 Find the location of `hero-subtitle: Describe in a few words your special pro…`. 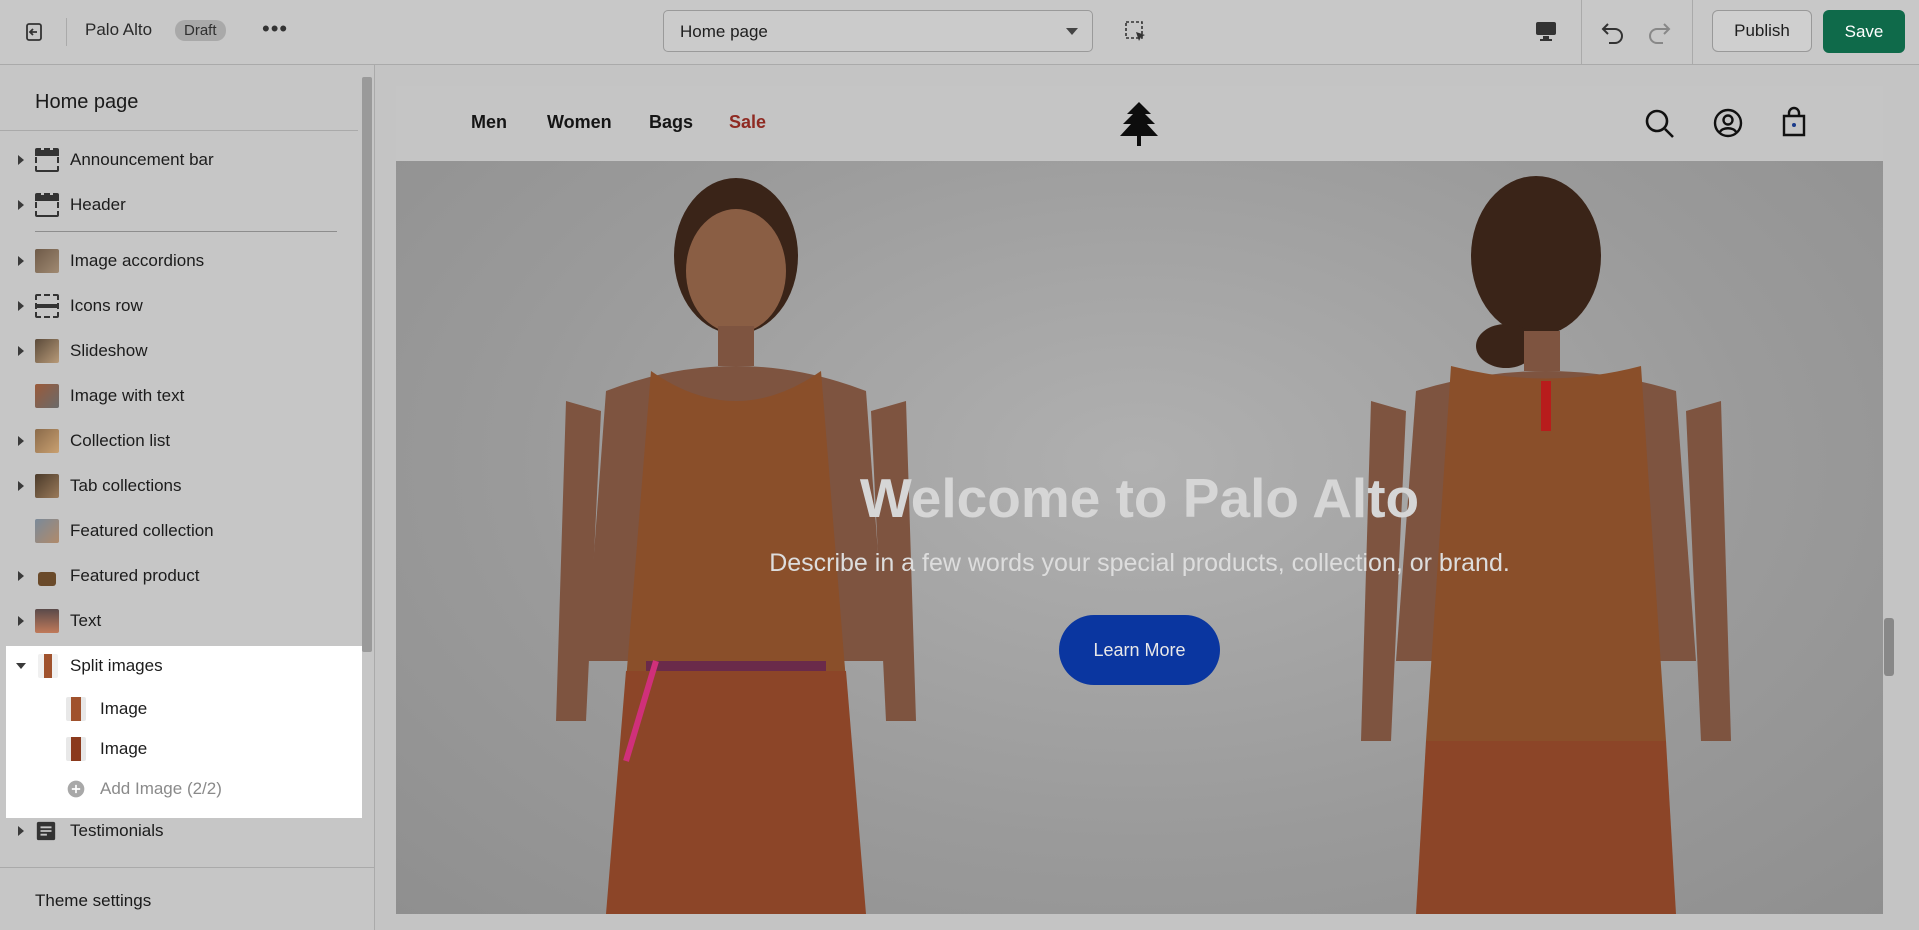

hero-subtitle: Describe in a few words your special pro… is located at coordinates (1139, 563).